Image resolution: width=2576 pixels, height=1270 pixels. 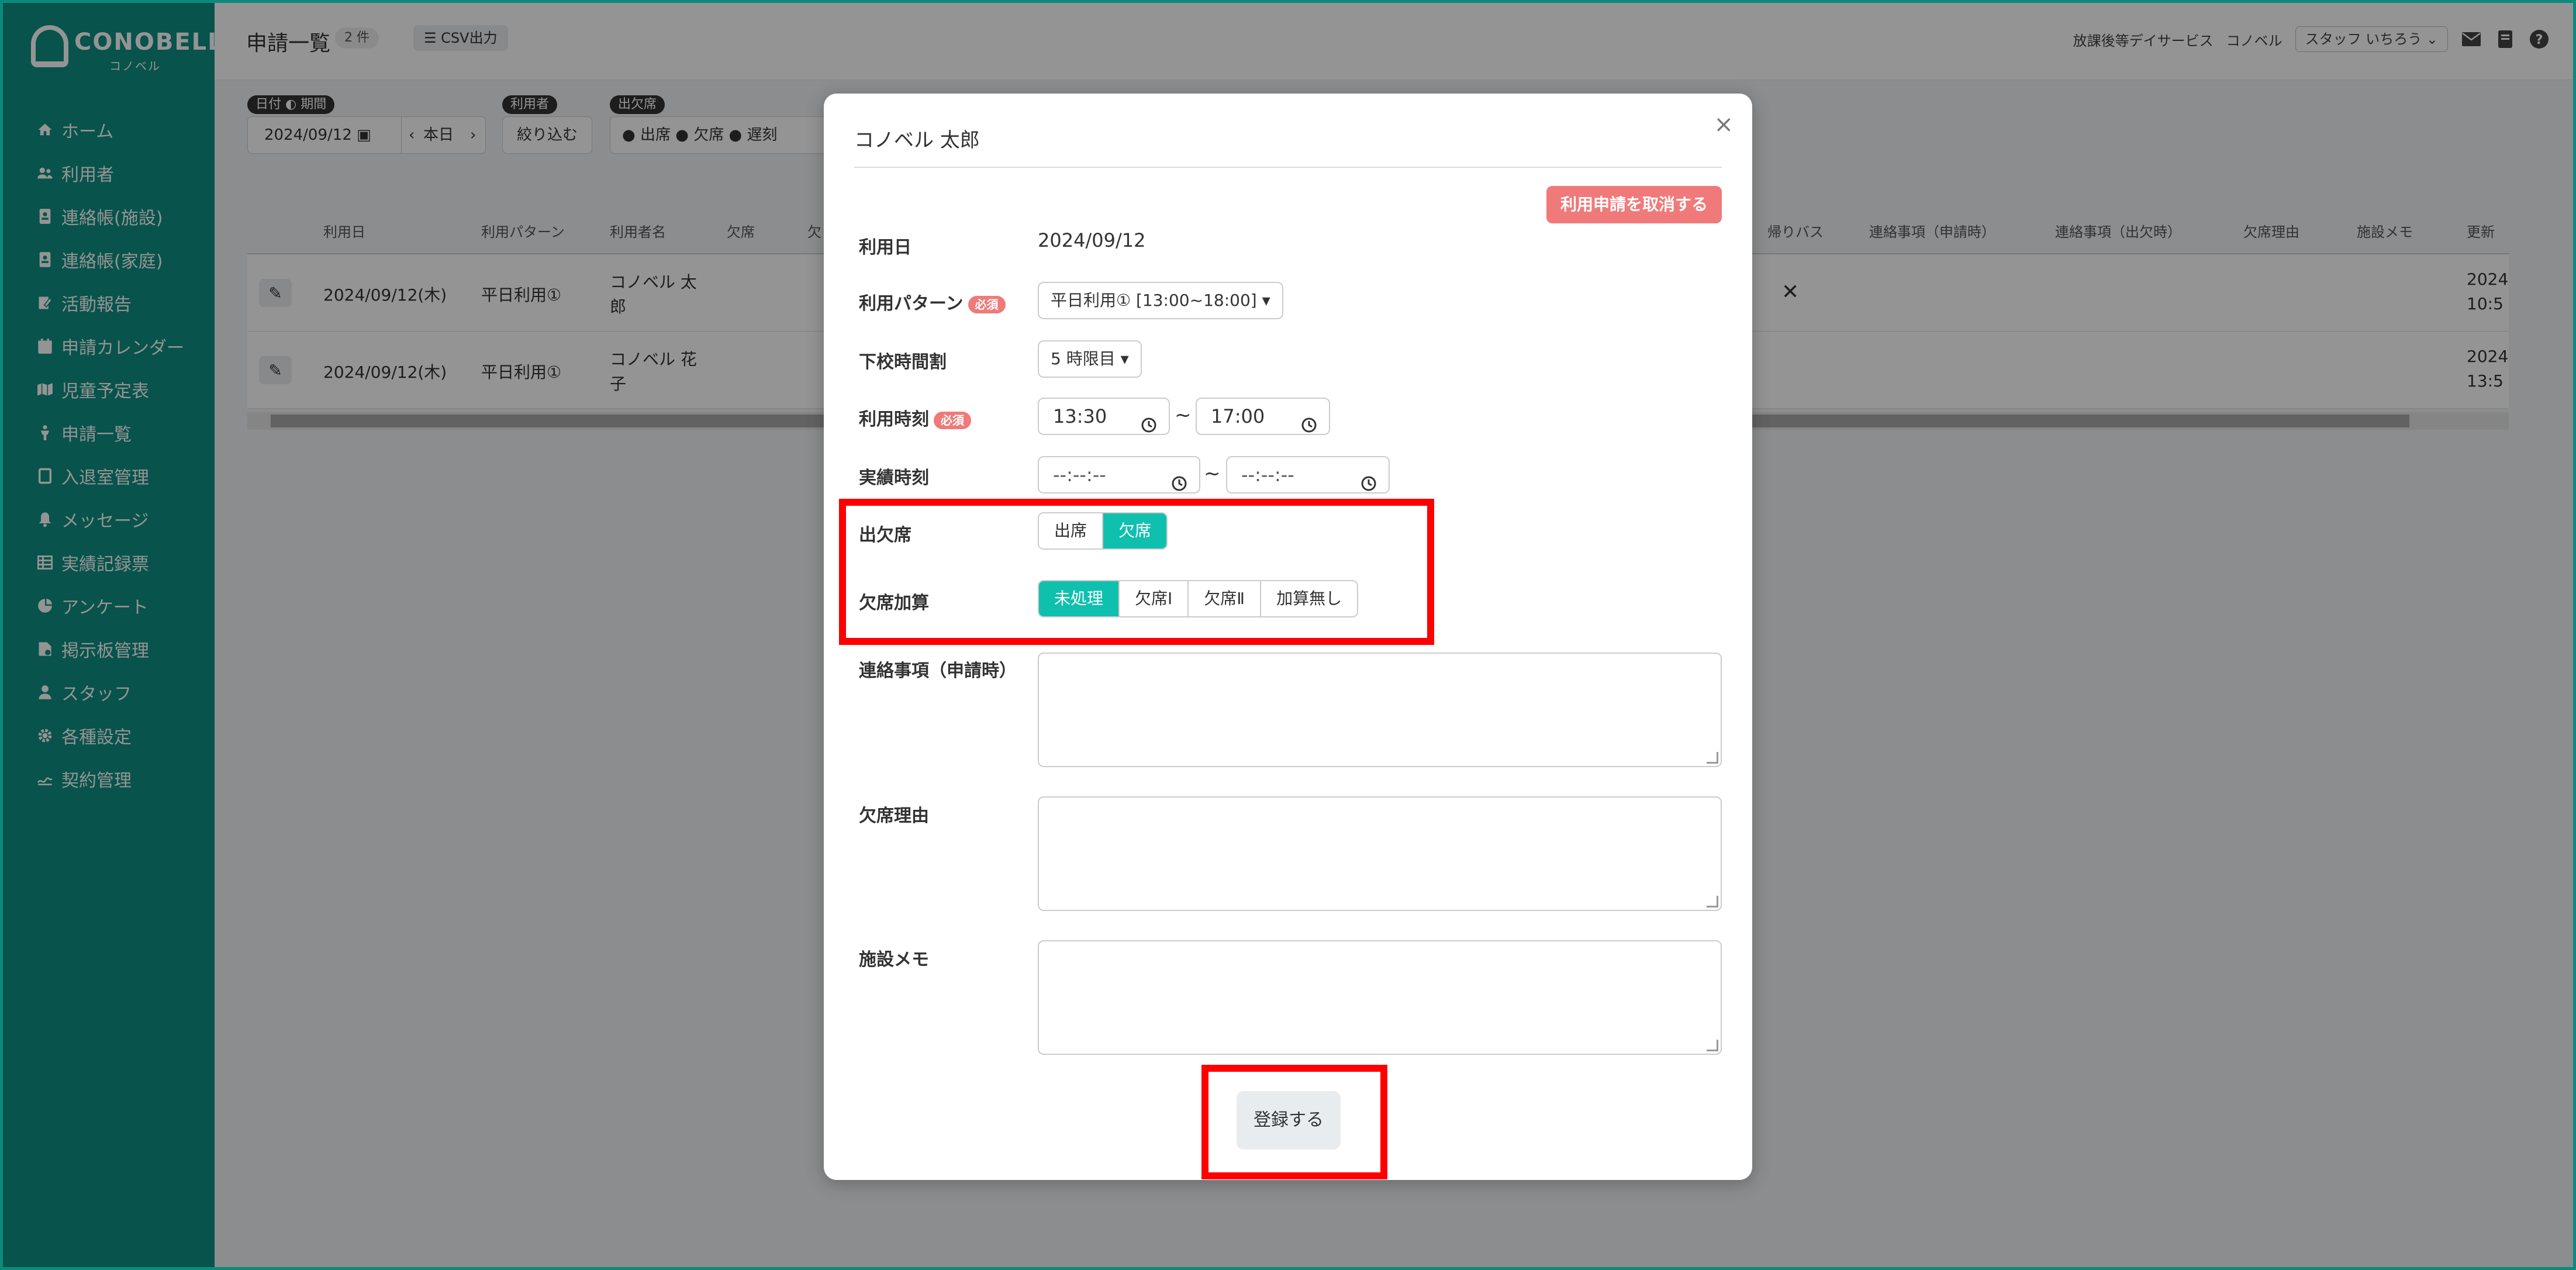 What do you see at coordinates (894, 419) in the screenshot?
I see `use-time-label-text: 利用時刻` at bounding box center [894, 419].